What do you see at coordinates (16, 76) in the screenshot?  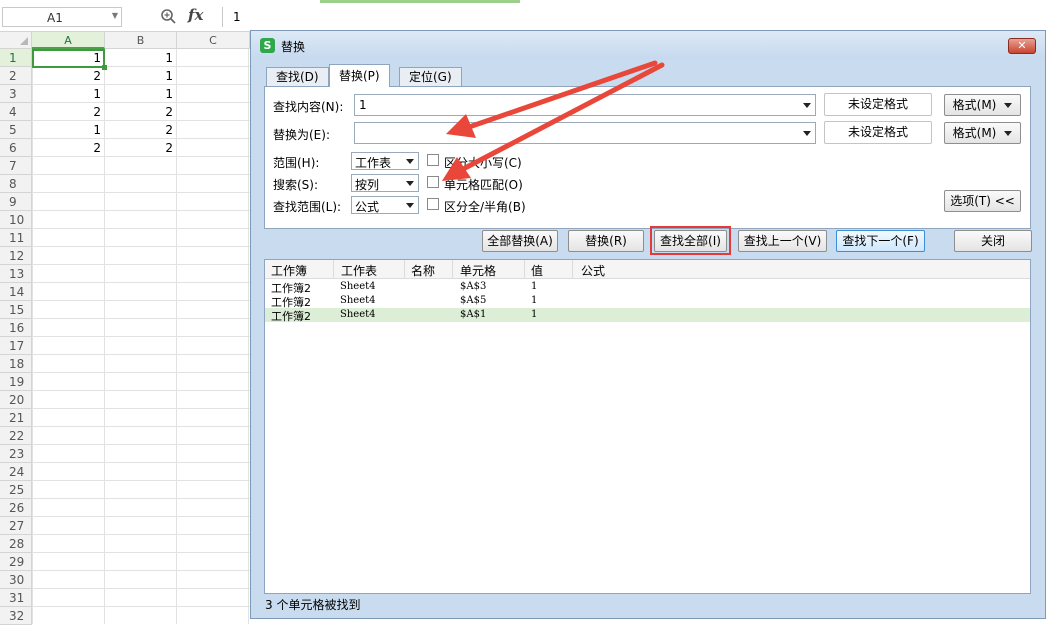 I see `row-header: 2` at bounding box center [16, 76].